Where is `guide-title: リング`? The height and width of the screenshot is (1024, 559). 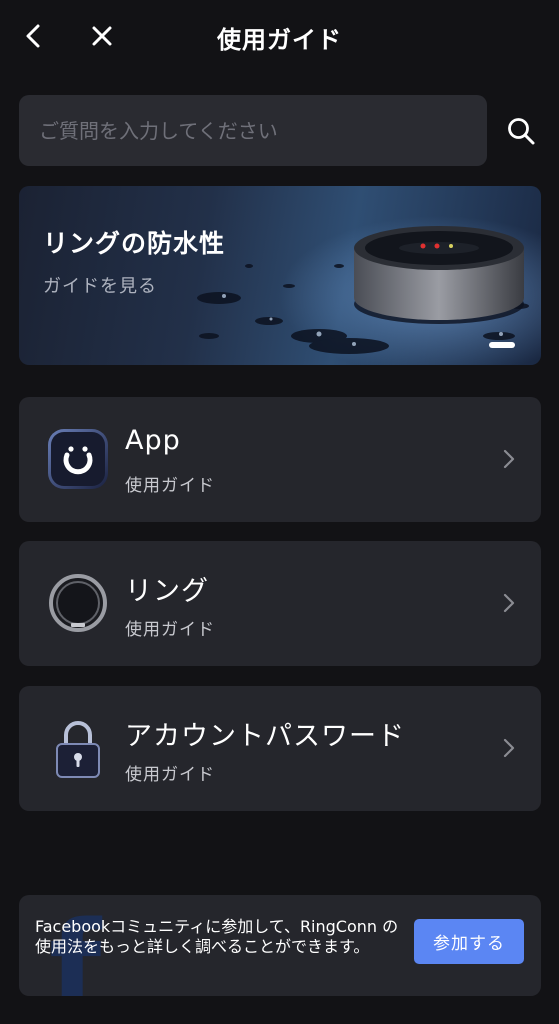
guide-title: リング is located at coordinates (167, 591).